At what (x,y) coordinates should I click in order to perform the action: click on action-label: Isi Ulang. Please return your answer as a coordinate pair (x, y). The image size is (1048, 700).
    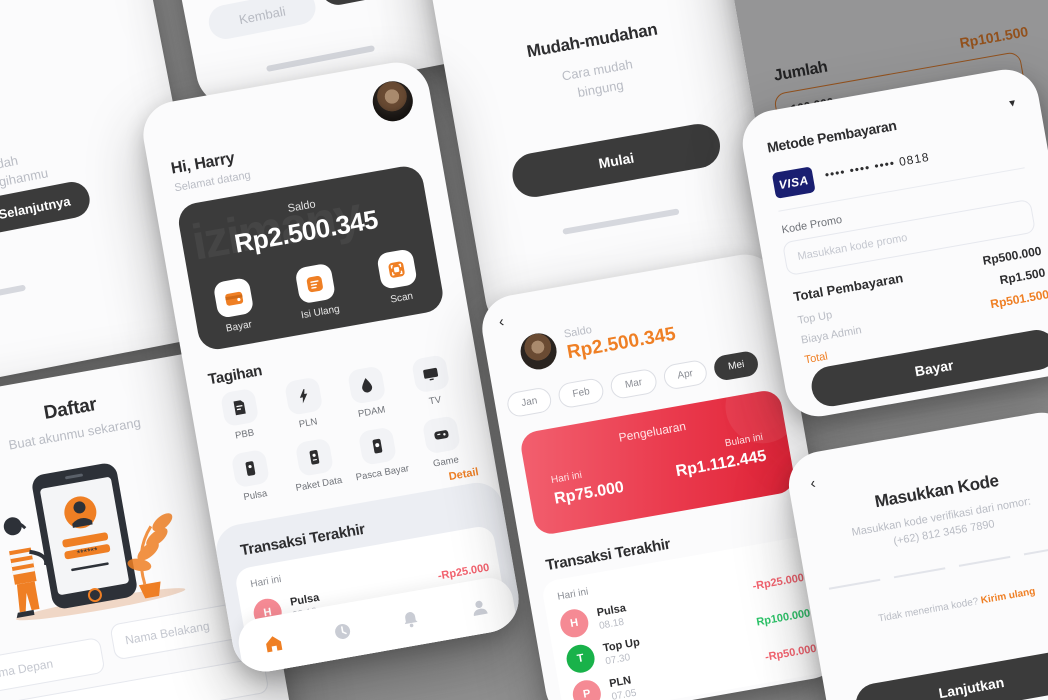
    Looking at the image, I should click on (320, 312).